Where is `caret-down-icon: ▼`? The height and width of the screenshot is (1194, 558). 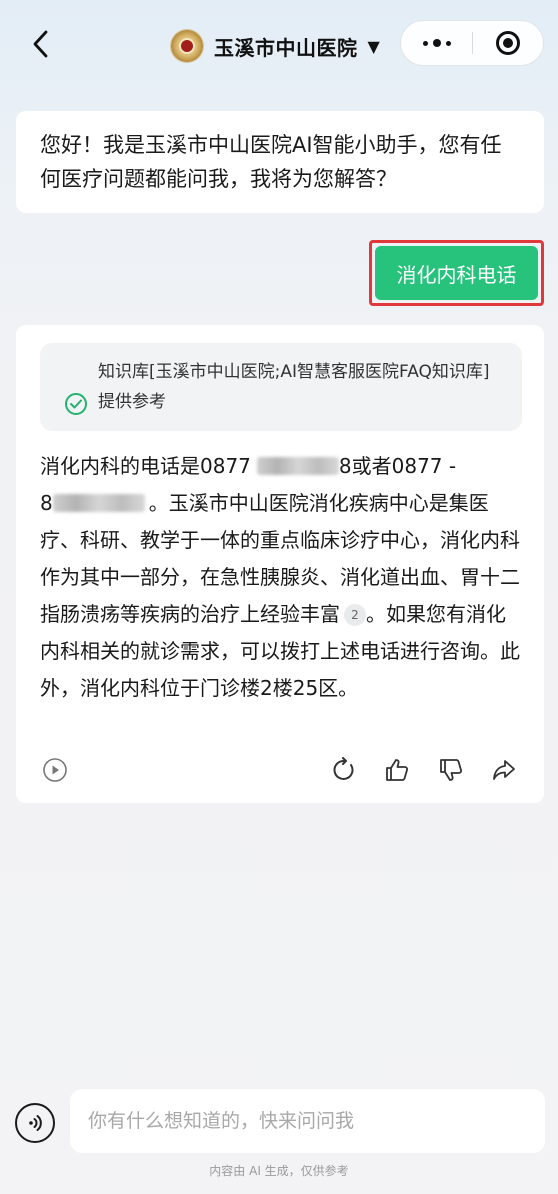 caret-down-icon: ▼ is located at coordinates (373, 46).